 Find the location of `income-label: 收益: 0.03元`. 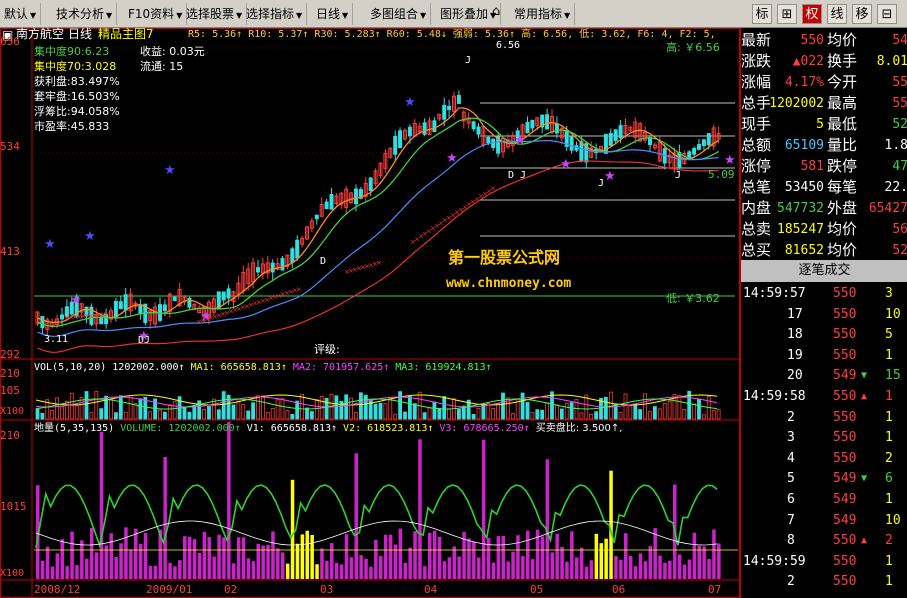

income-label: 收益: 0.03元 is located at coordinates (172, 51).